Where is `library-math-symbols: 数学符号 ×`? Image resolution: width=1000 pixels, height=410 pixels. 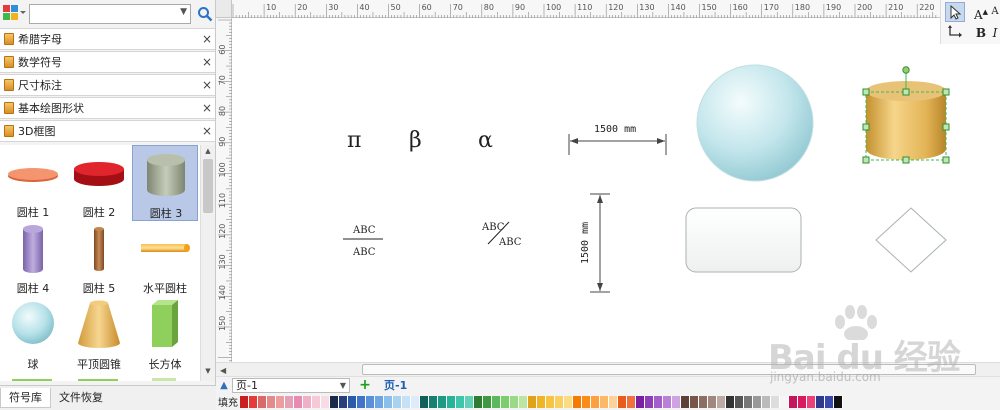 library-math-symbols: 数学符号 × is located at coordinates (107, 62).